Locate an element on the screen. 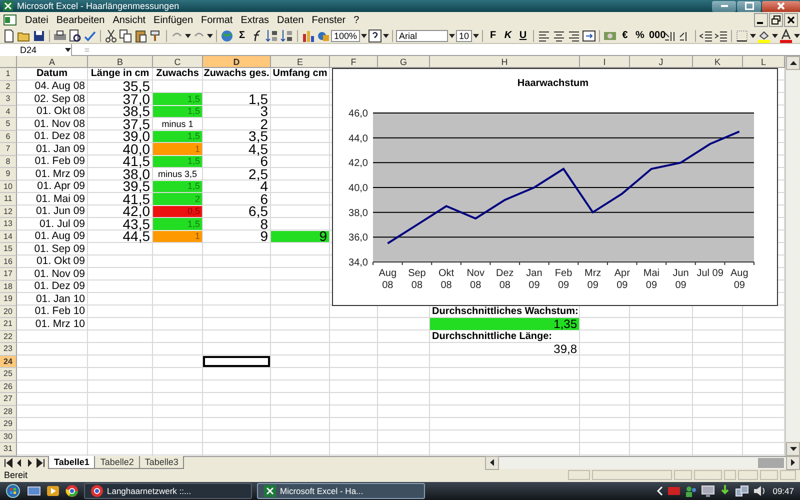 Image resolution: width=800 pixels, height=500 pixels. help-icon is located at coordinates (375, 35).